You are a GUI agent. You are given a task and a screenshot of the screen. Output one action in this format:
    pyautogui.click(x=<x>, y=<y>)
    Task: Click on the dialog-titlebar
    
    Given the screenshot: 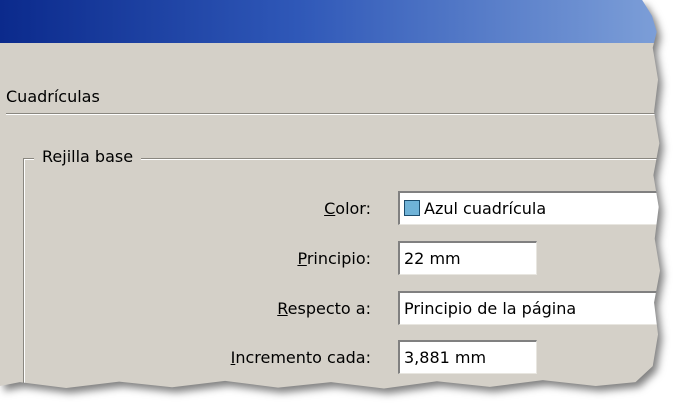 What is the action you would take?
    pyautogui.click(x=330, y=21)
    